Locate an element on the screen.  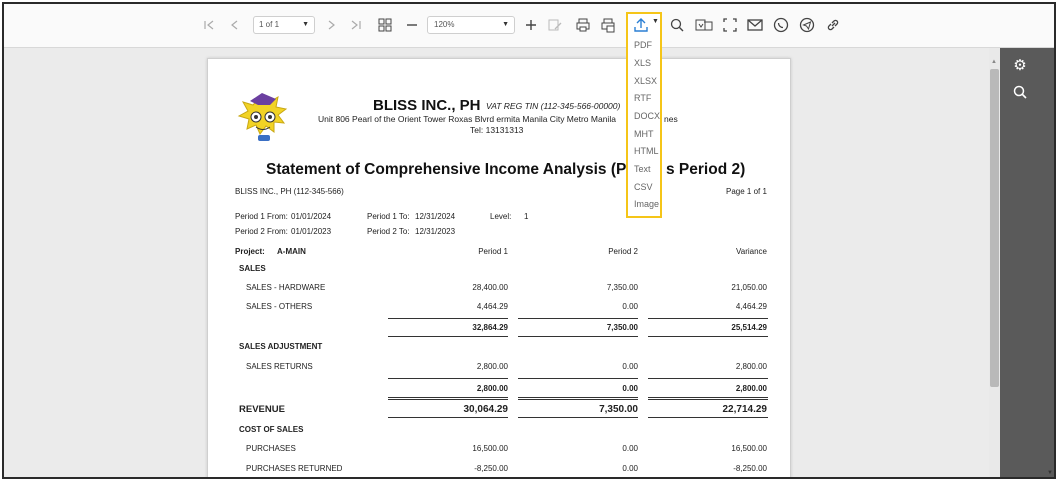
subtotal-period2: 0.00 is located at coordinates (630, 388).